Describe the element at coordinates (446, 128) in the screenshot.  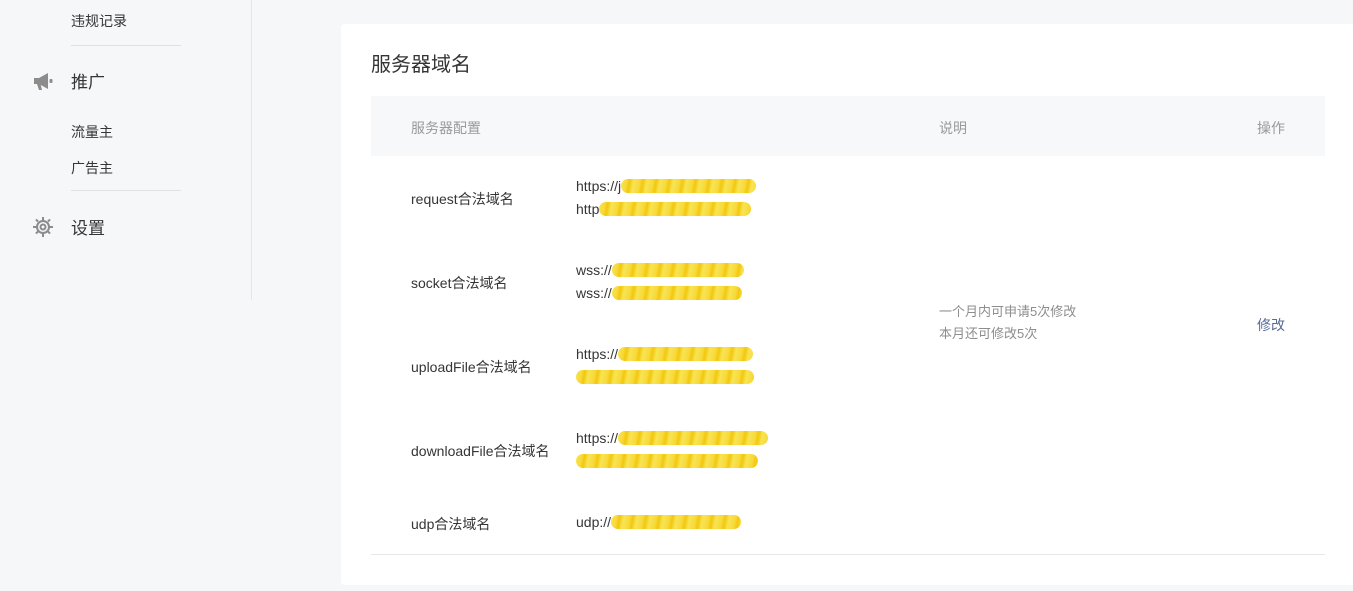
I see `column-header-config: 服务器配置` at that location.